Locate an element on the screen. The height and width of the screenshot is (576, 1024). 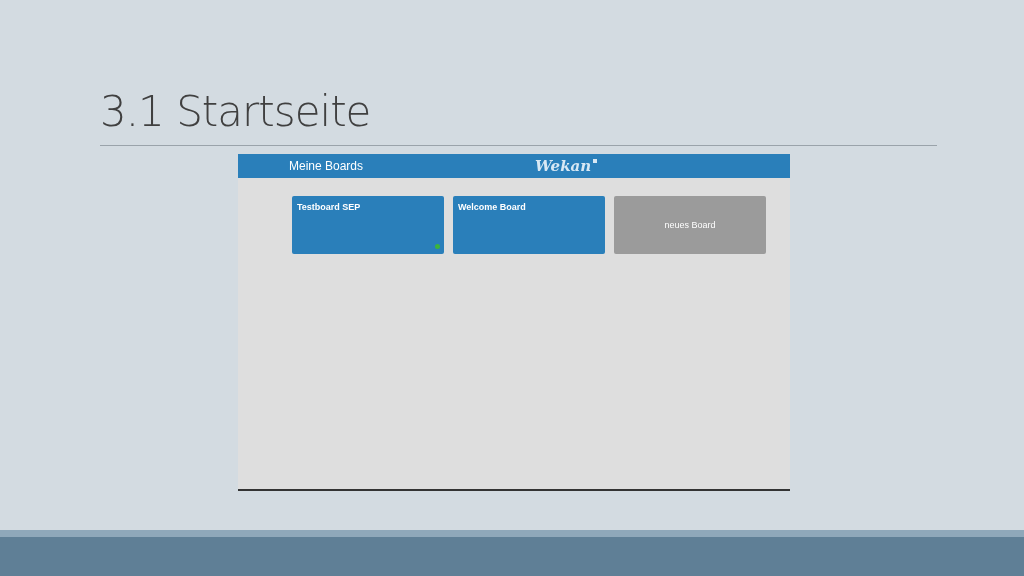
new-board-tile: neues Board is located at coordinates (690, 225).